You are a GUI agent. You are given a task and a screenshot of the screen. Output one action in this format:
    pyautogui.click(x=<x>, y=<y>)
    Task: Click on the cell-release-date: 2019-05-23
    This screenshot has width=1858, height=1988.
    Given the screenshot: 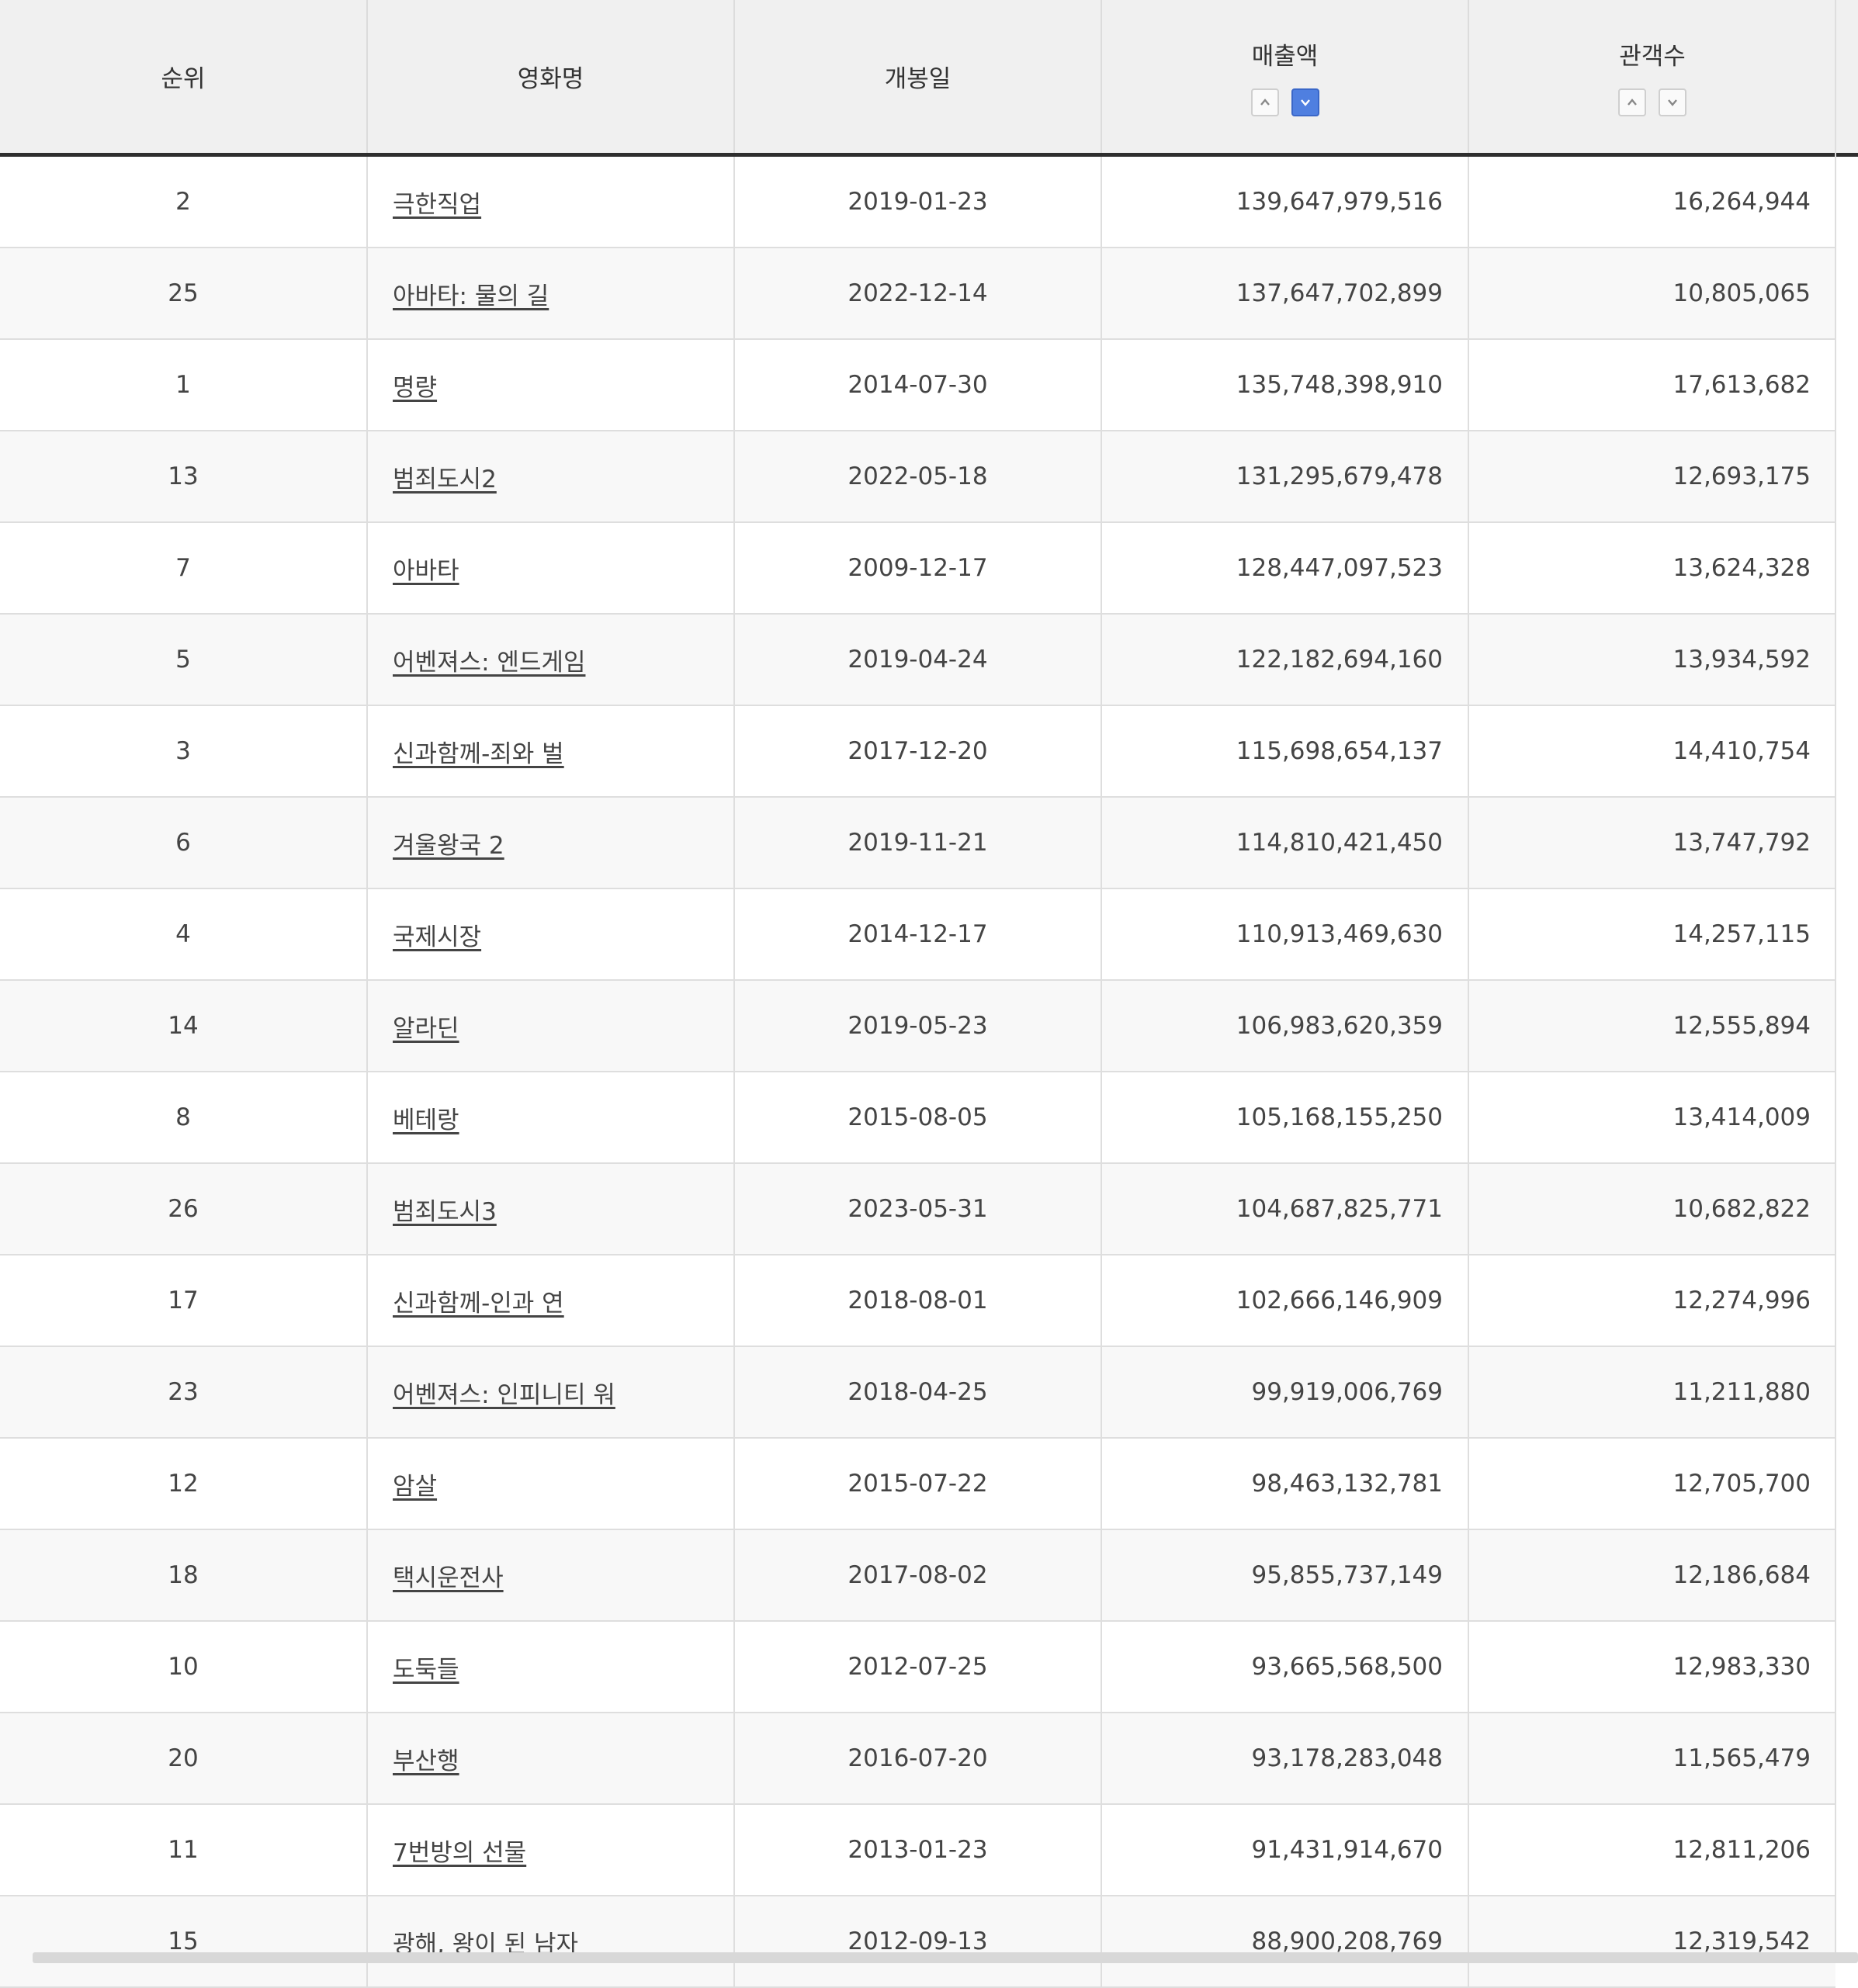 What is the action you would take?
    pyautogui.click(x=917, y=1026)
    